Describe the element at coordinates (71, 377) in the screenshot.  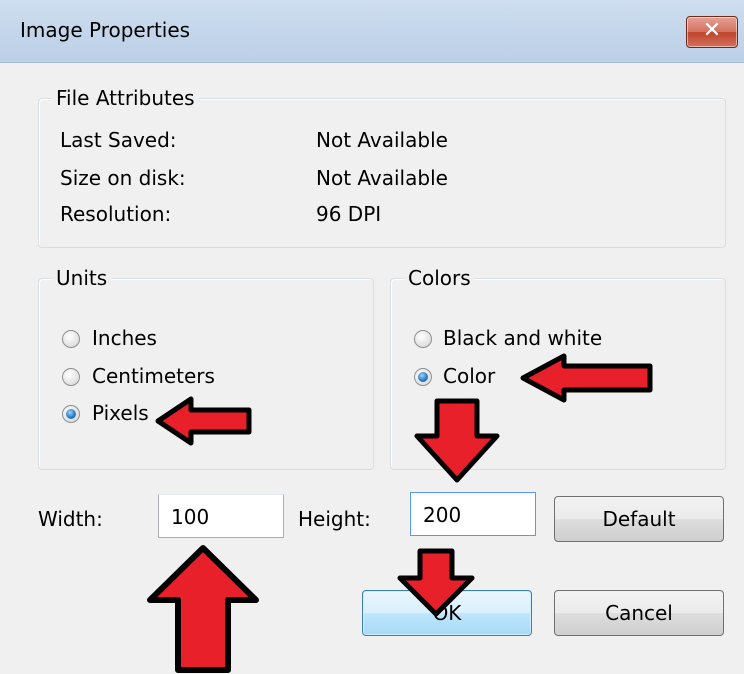
I see `units-centimeters-radio` at that location.